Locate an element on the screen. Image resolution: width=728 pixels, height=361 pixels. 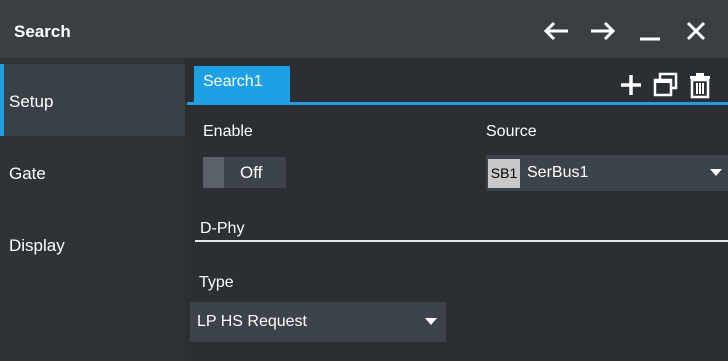
window-title: Search is located at coordinates (42, 31).